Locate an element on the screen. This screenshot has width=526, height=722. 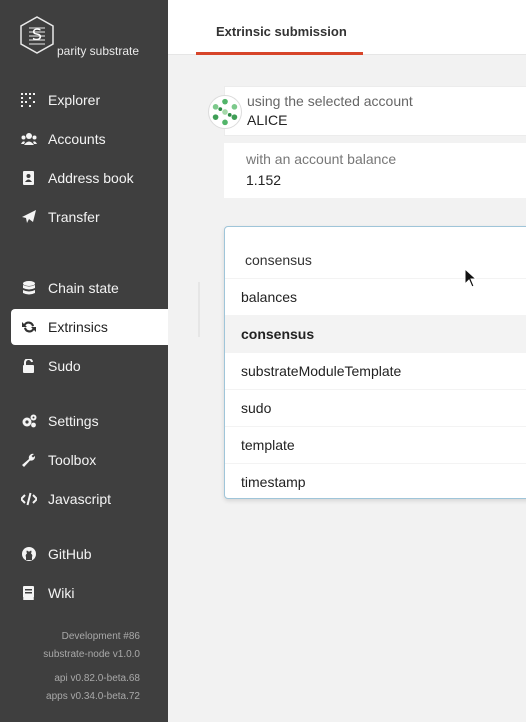
chain-name: Development #86 is located at coordinates (100, 636).